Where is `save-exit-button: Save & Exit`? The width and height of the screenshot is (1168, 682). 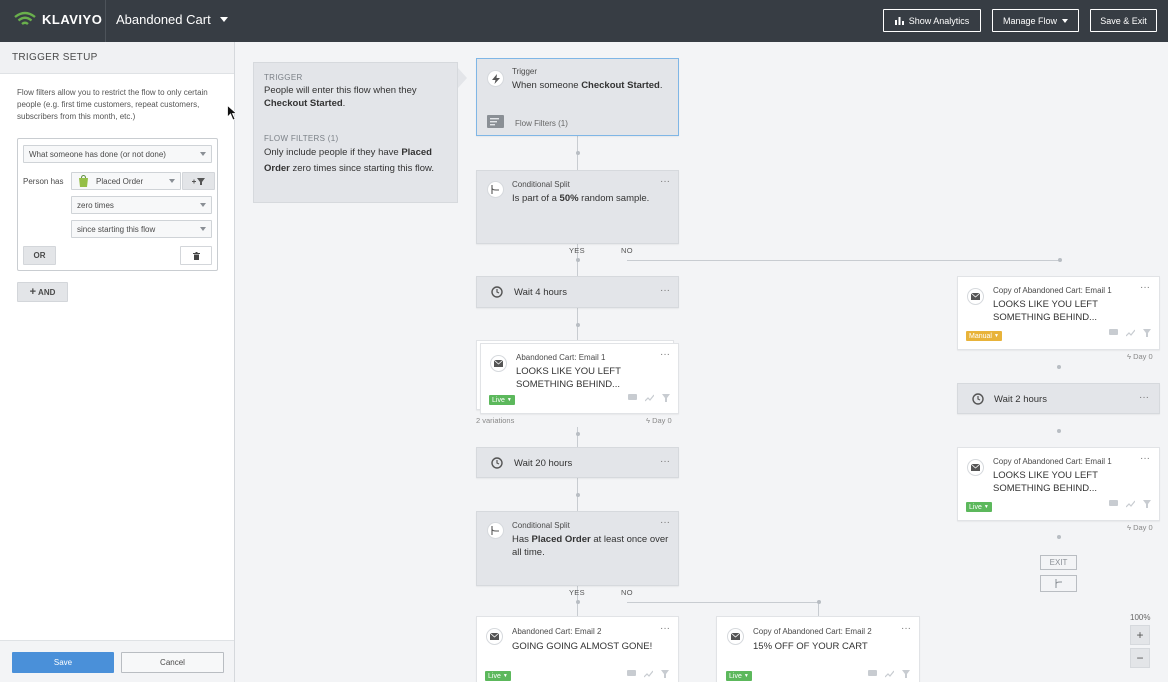 save-exit-button: Save & Exit is located at coordinates (1123, 20).